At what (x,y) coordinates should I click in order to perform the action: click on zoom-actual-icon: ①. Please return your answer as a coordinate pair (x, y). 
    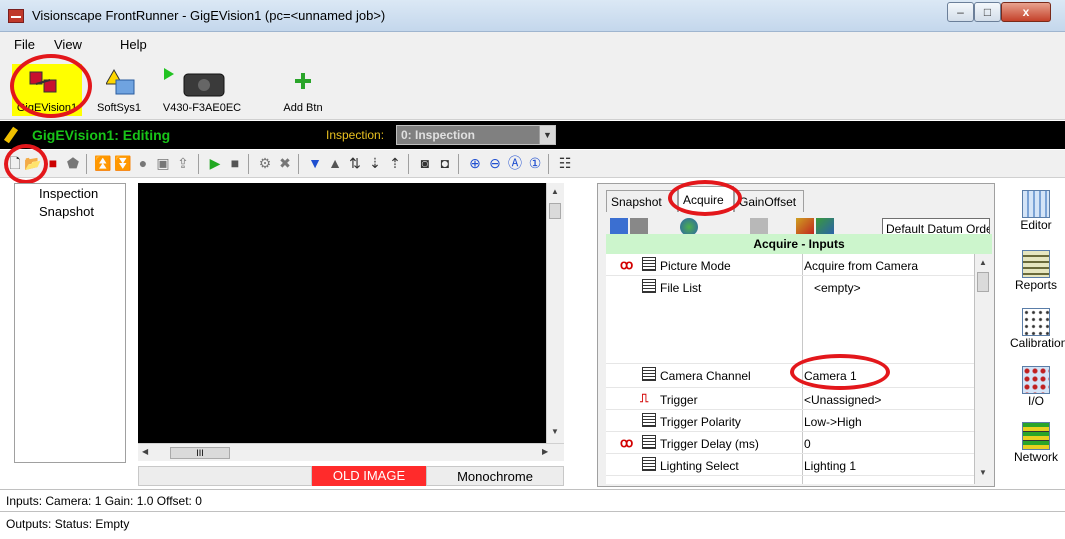
    Looking at the image, I should click on (535, 163).